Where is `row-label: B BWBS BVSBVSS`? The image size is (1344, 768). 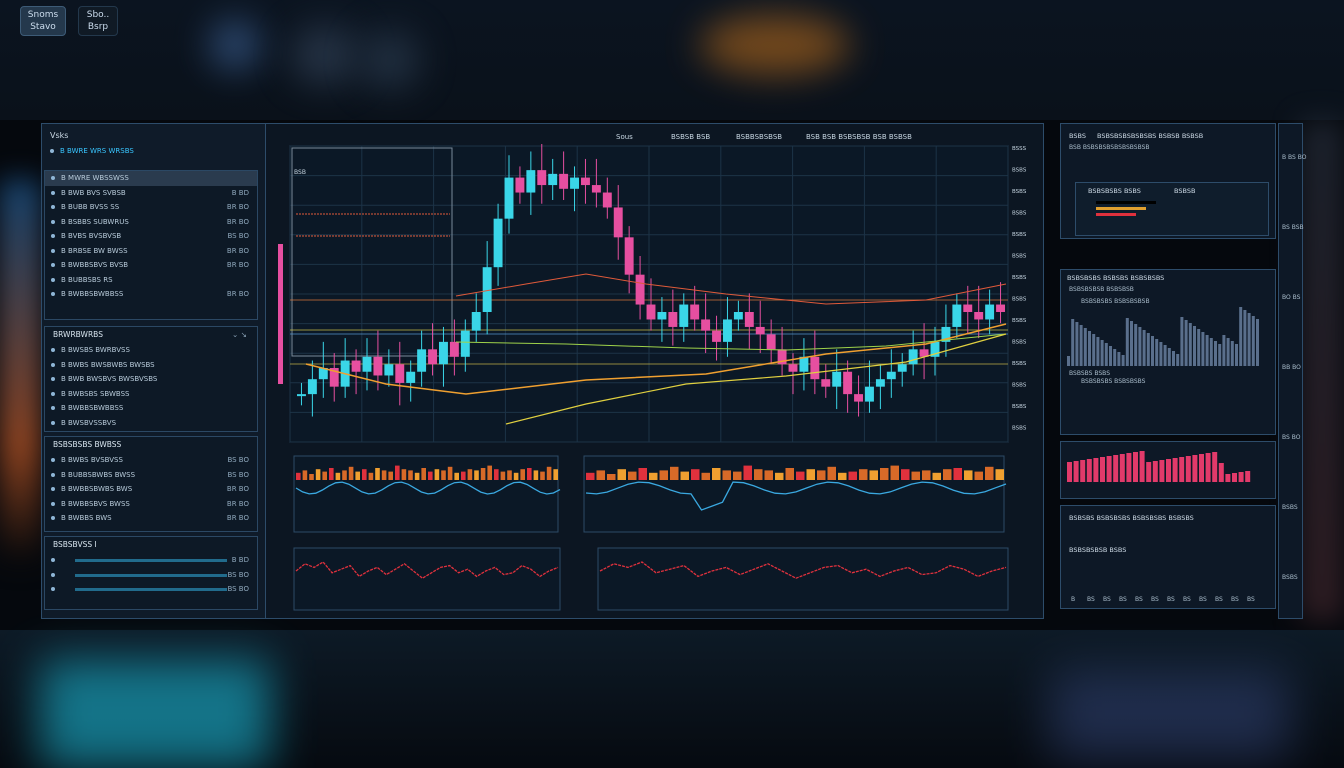
row-label: B BWBS BVSBVSS is located at coordinates (92, 460).